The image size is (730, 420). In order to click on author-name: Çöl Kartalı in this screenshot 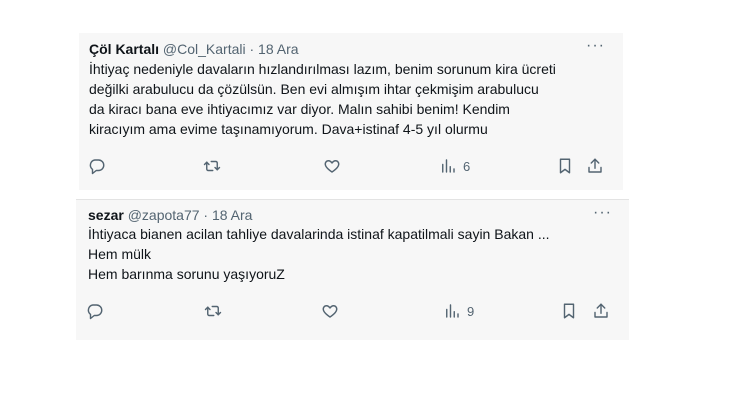, I will do `click(124, 49)`.